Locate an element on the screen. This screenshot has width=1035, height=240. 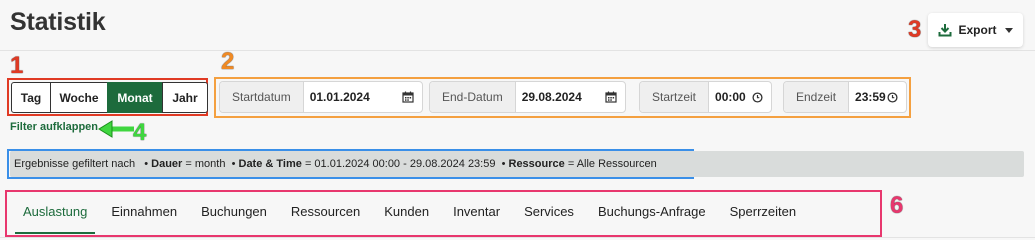
filter-toggle-link: Filter aufklappen is located at coordinates (54, 127).